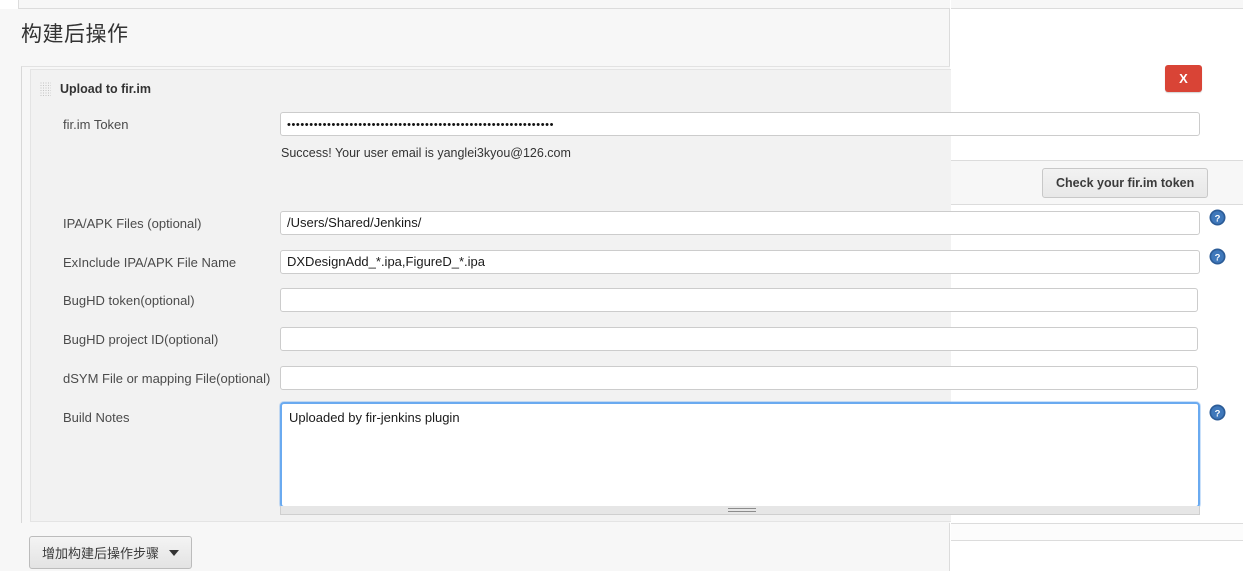 This screenshot has width=1243, height=571. What do you see at coordinates (9, 4) in the screenshot?
I see `top-strip-left-edge` at bounding box center [9, 4].